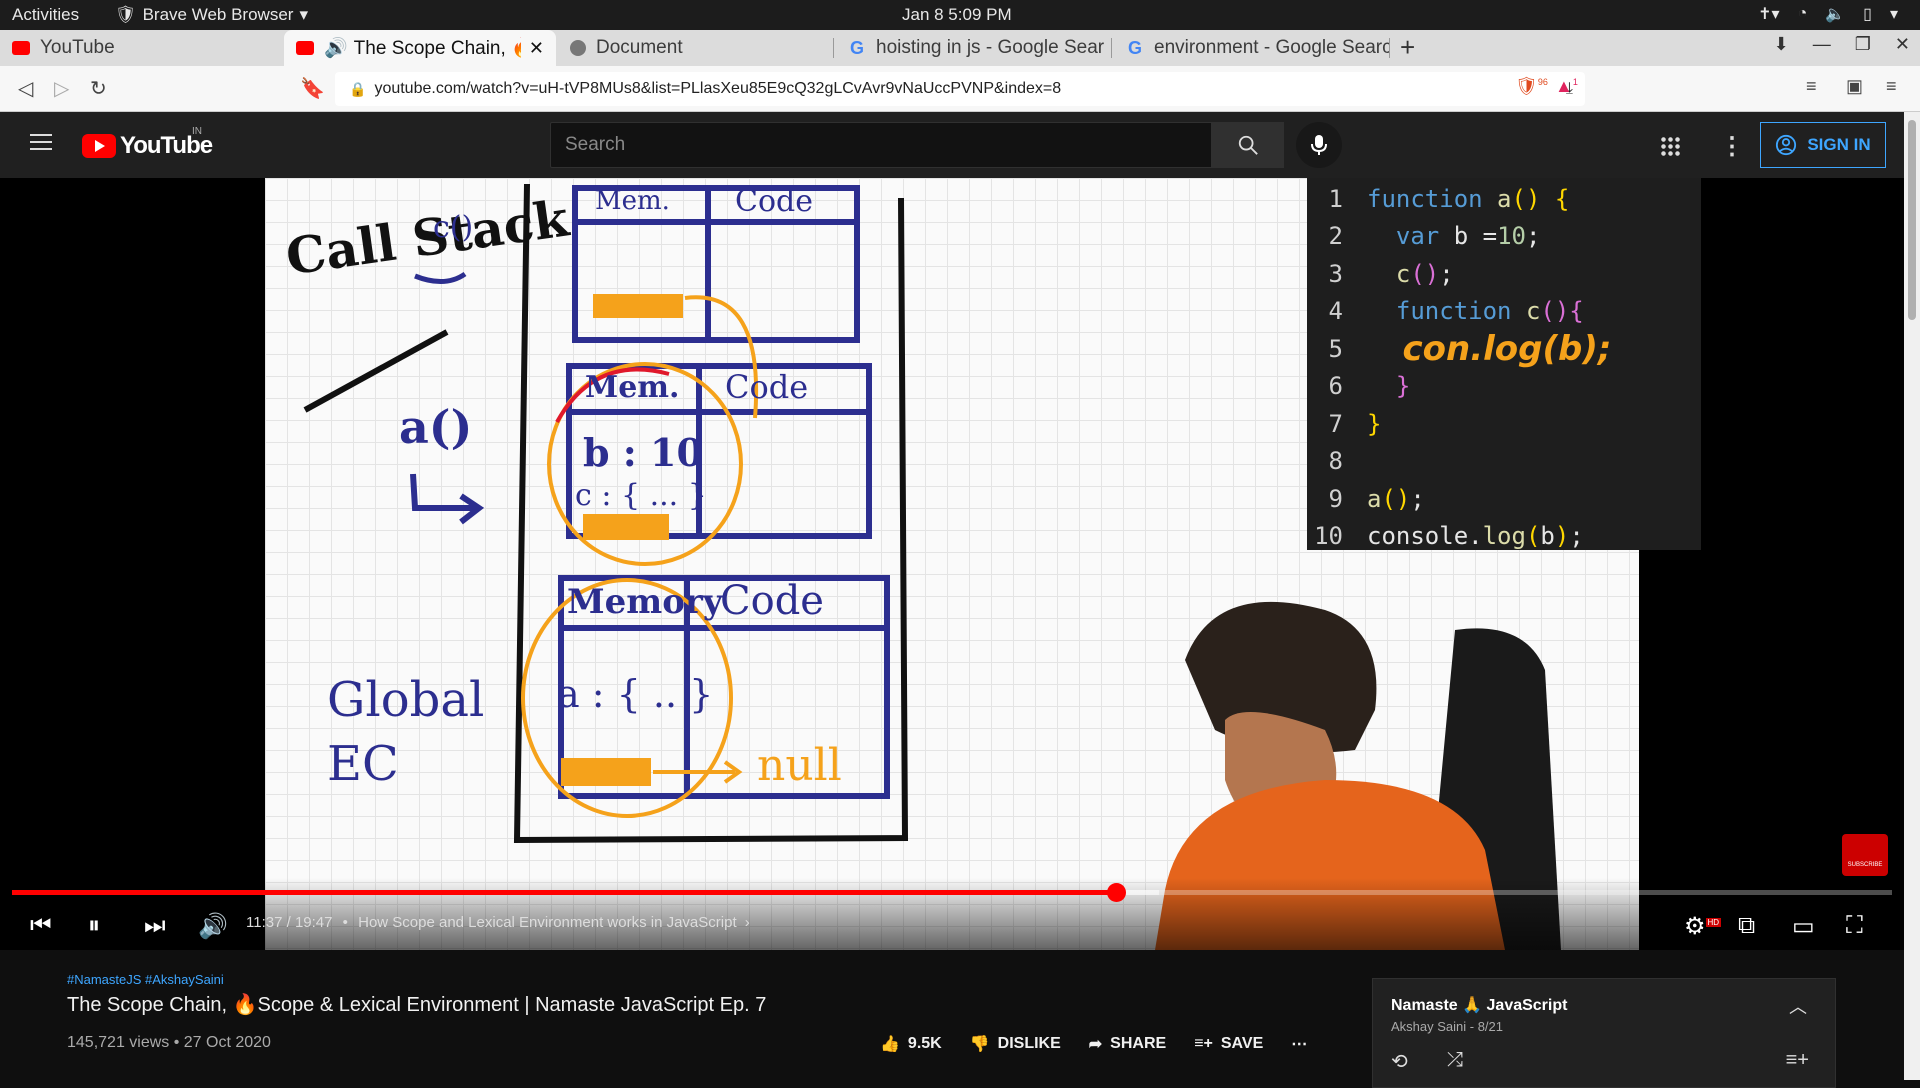 This screenshot has height=1088, width=1920. What do you see at coordinates (957, 15) in the screenshot?
I see `clock: Jan 8 5:09 PM` at bounding box center [957, 15].